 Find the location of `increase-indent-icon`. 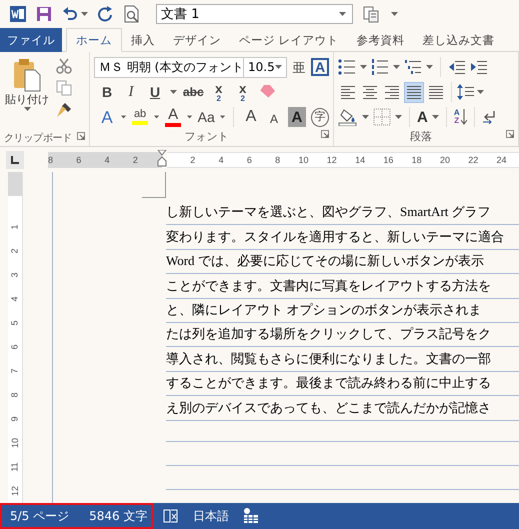

increase-indent-icon is located at coordinates (479, 67).